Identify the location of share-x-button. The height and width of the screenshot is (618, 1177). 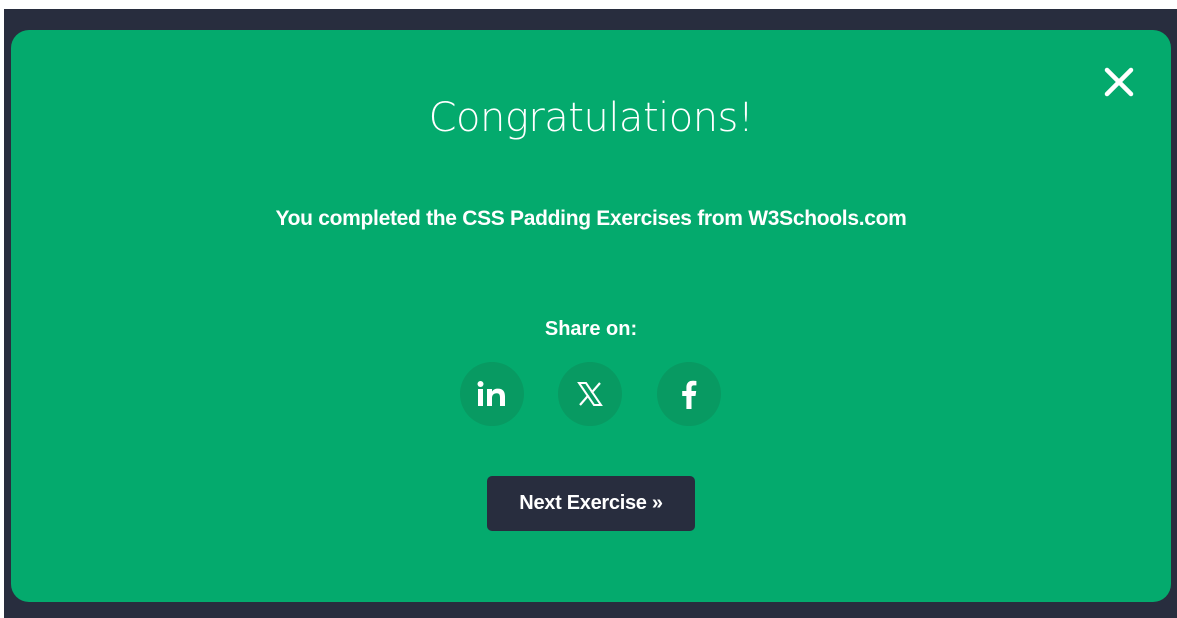
(590, 394).